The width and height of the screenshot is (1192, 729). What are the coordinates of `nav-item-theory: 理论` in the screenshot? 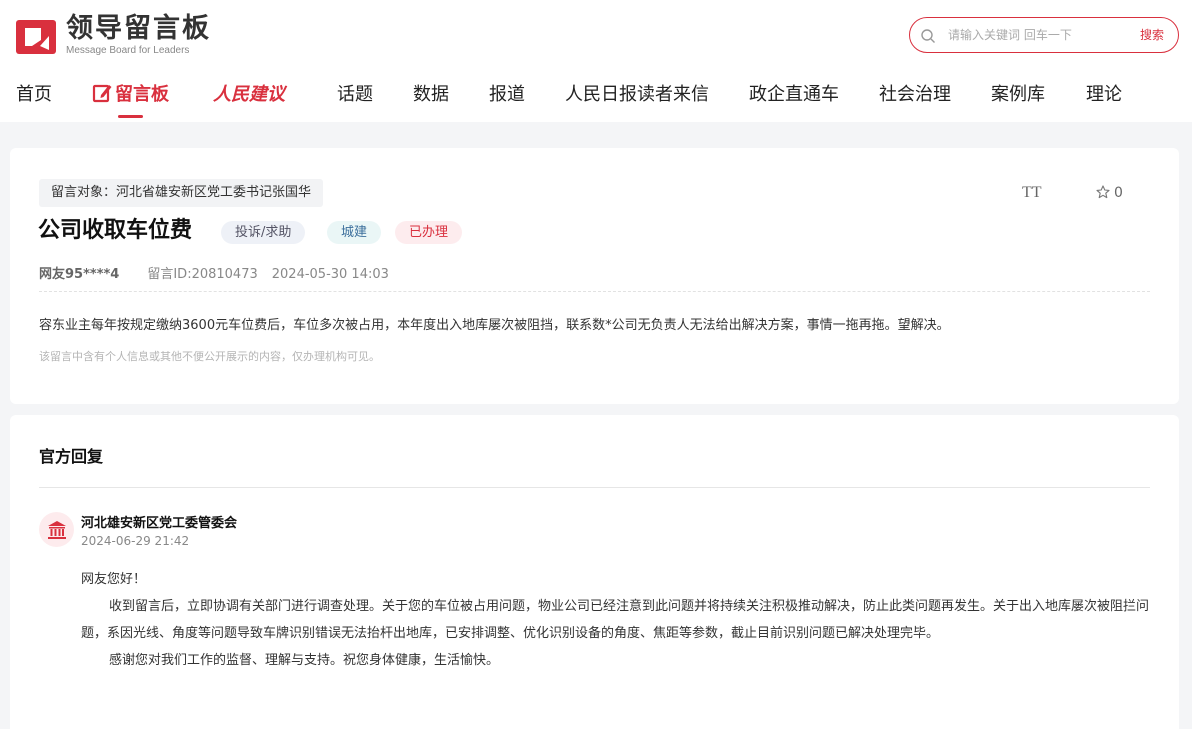 It's located at (1104, 96).